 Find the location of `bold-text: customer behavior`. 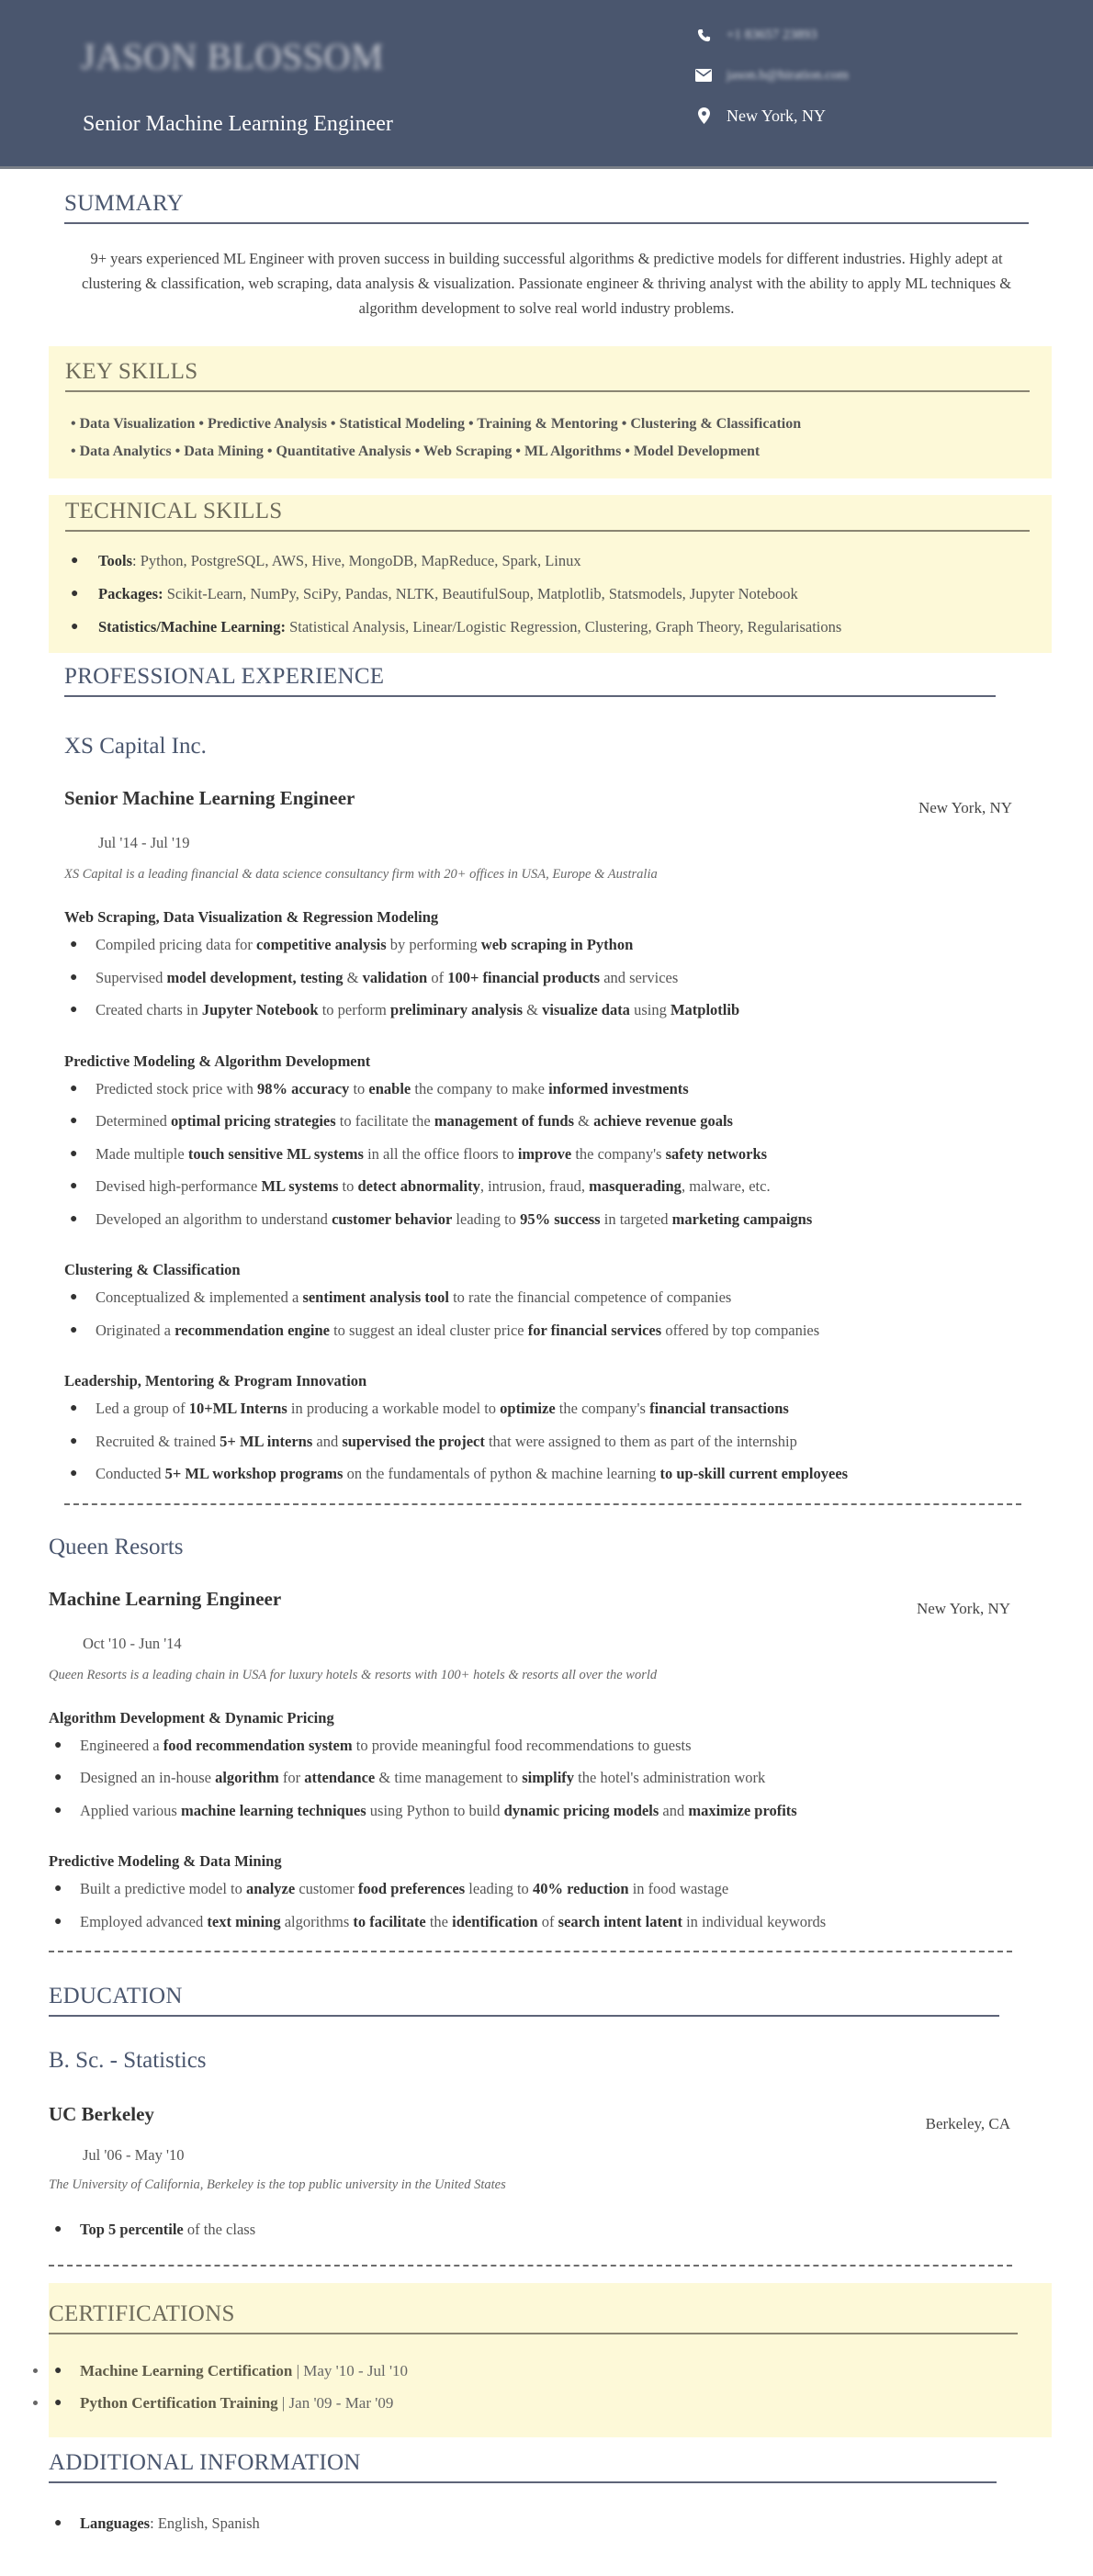

bold-text: customer behavior is located at coordinates (392, 1219).